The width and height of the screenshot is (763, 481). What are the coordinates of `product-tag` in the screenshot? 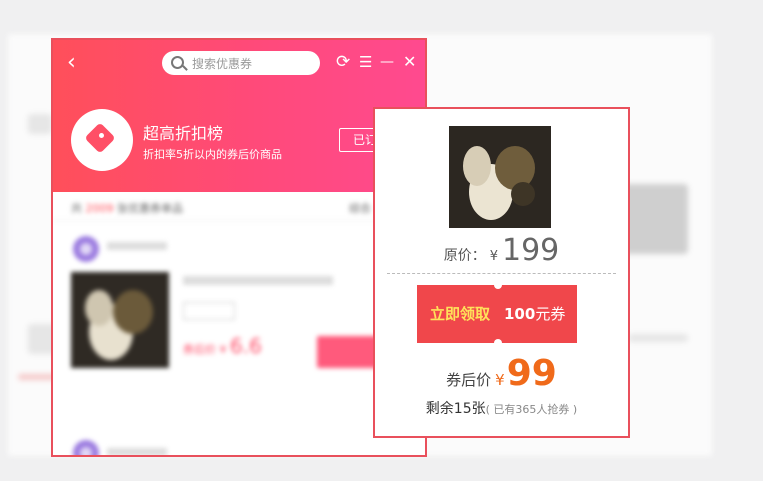 It's located at (209, 311).